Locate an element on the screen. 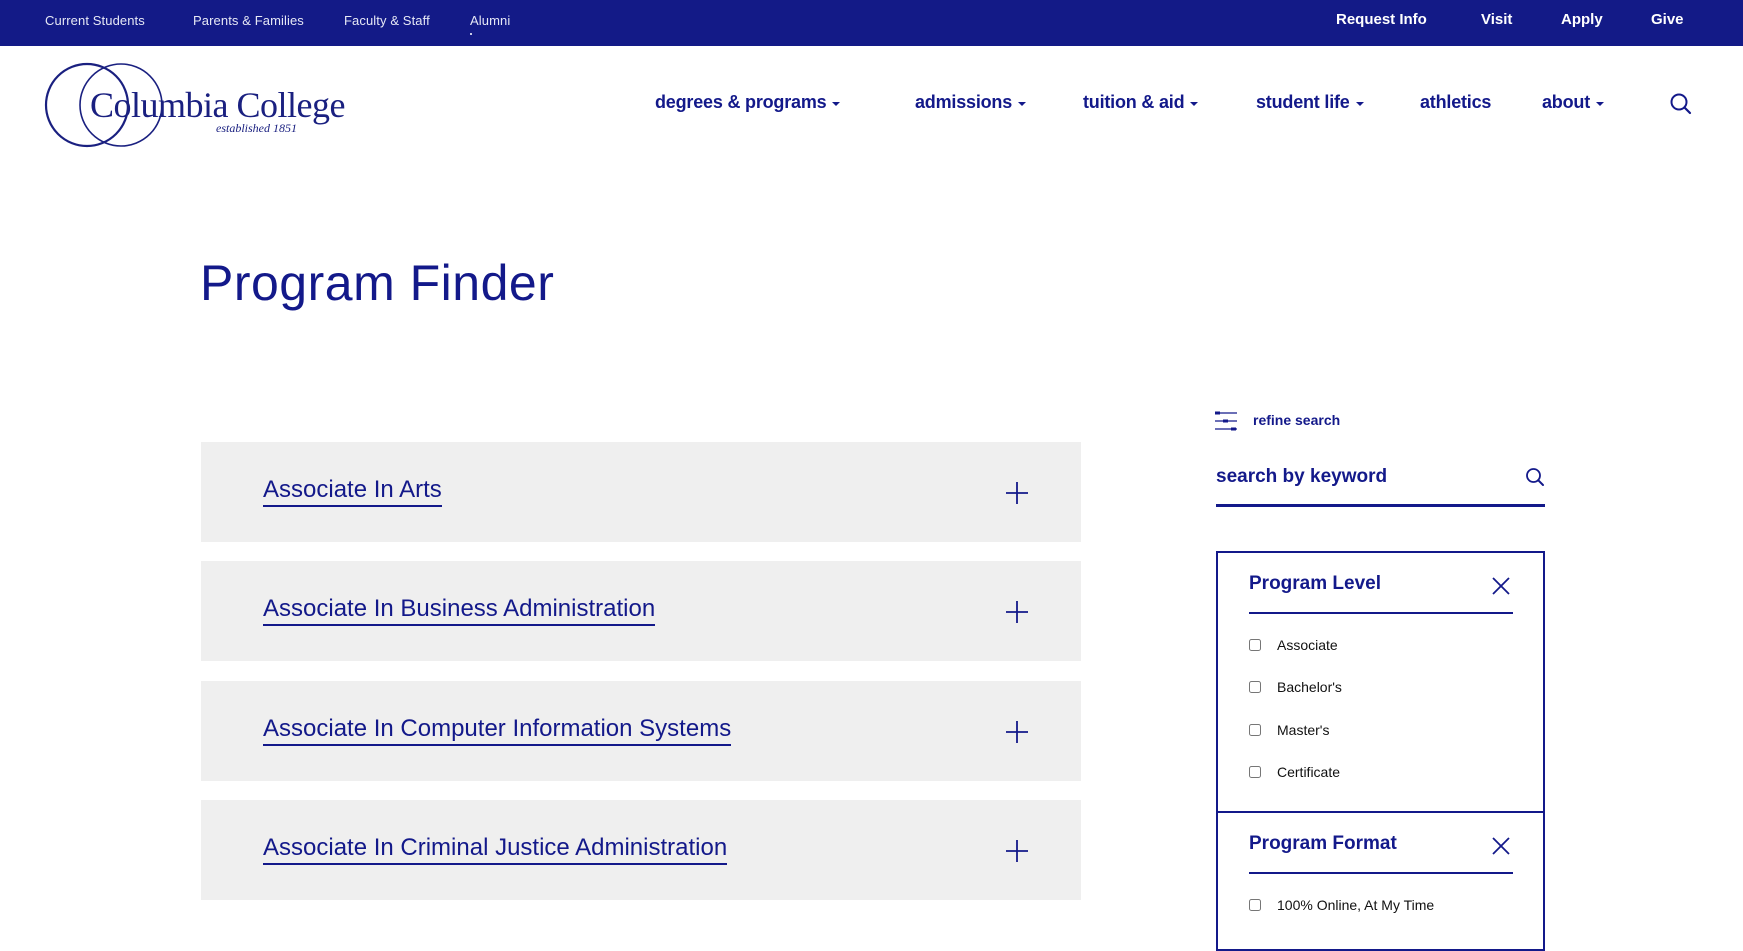 This screenshot has height=951, width=1743. program-accordion-item: Associate In Business Administration is located at coordinates (641, 611).